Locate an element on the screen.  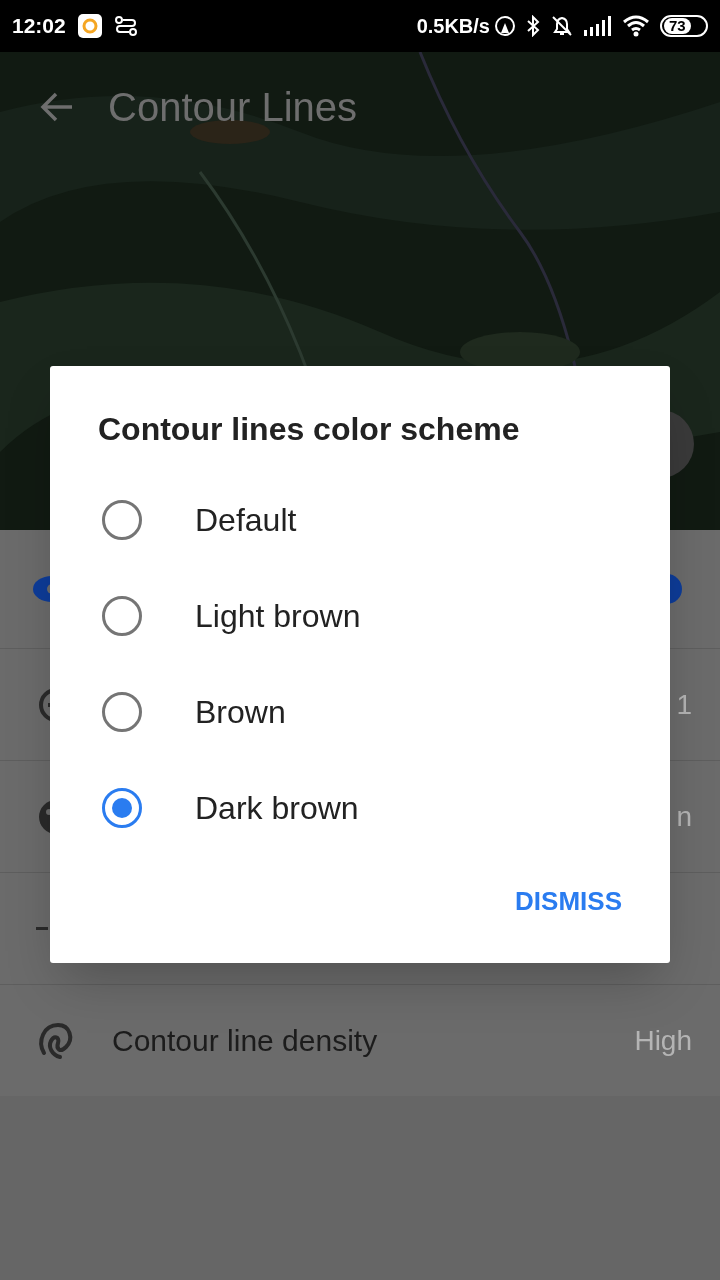
setting-label: Contour line density is located at coordinates (245, 1041).